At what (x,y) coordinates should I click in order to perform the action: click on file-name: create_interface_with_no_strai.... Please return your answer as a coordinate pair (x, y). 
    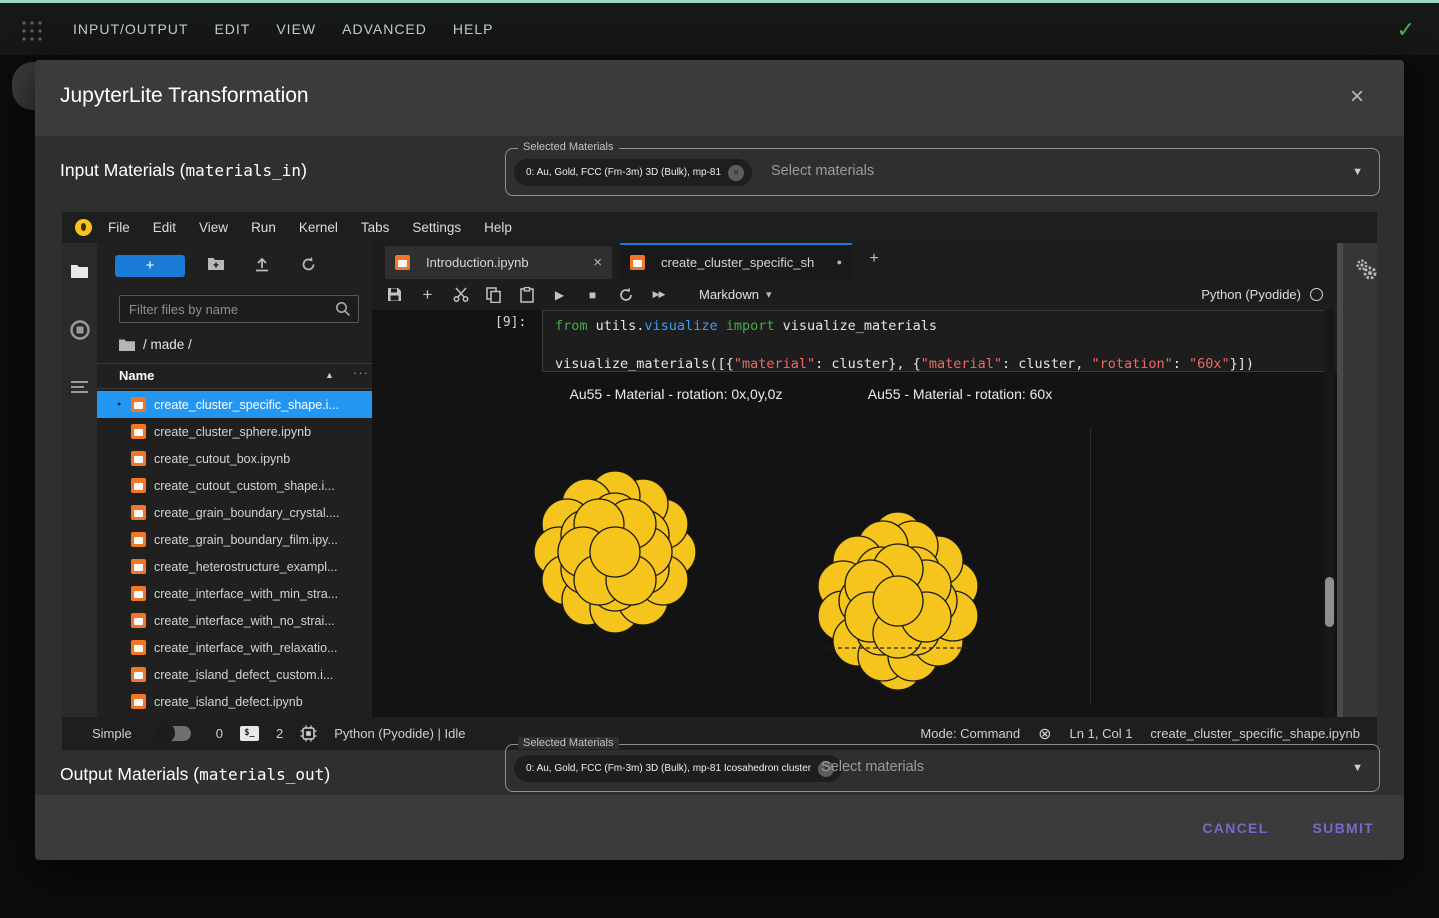
    Looking at the image, I should click on (244, 620).